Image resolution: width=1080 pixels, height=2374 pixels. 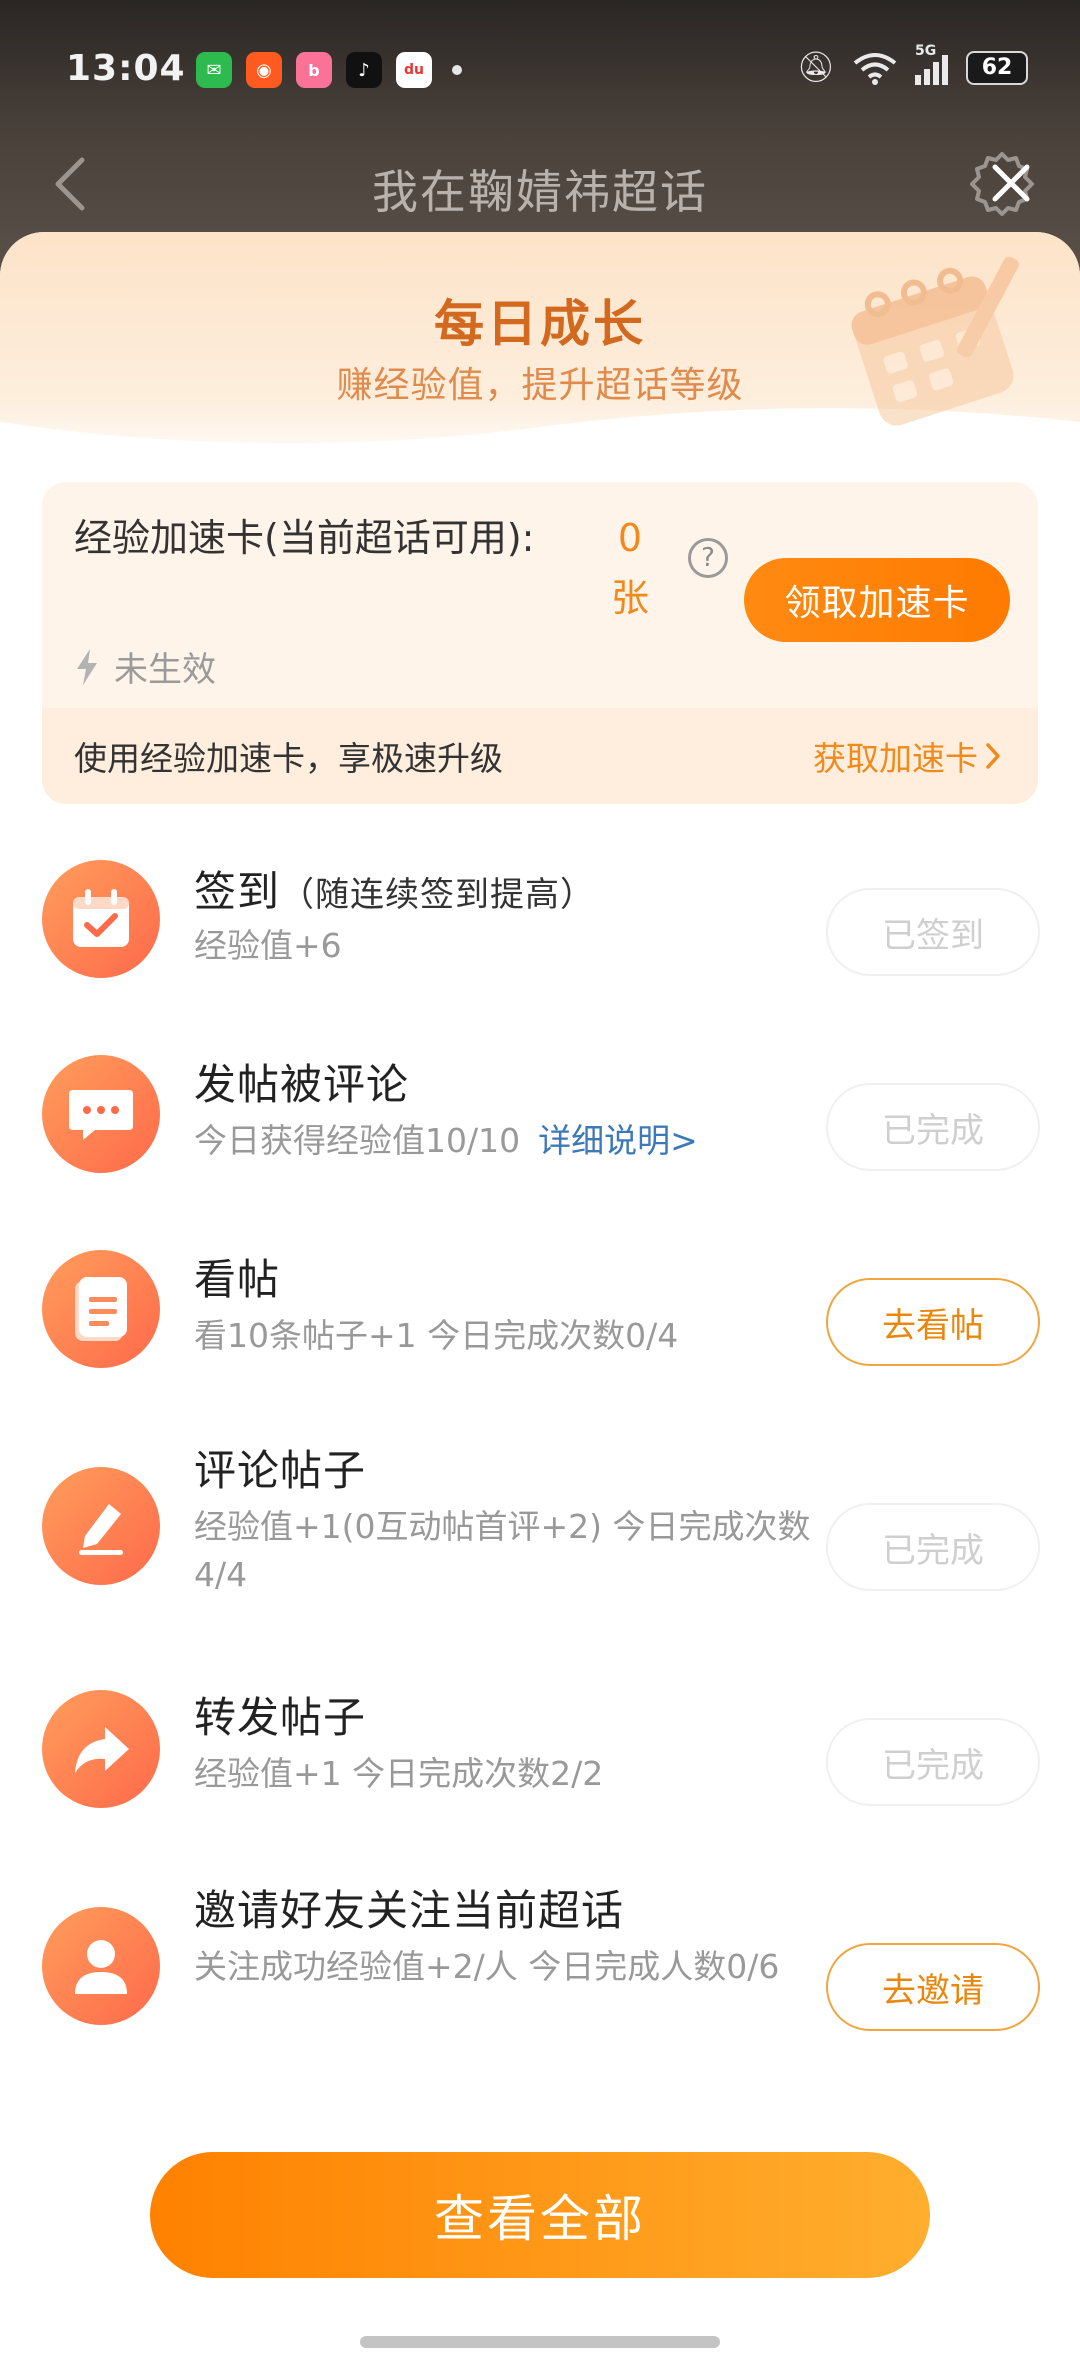 I want to click on boost-label: 经验加速卡(当前超话可用):, so click(x=304, y=538).